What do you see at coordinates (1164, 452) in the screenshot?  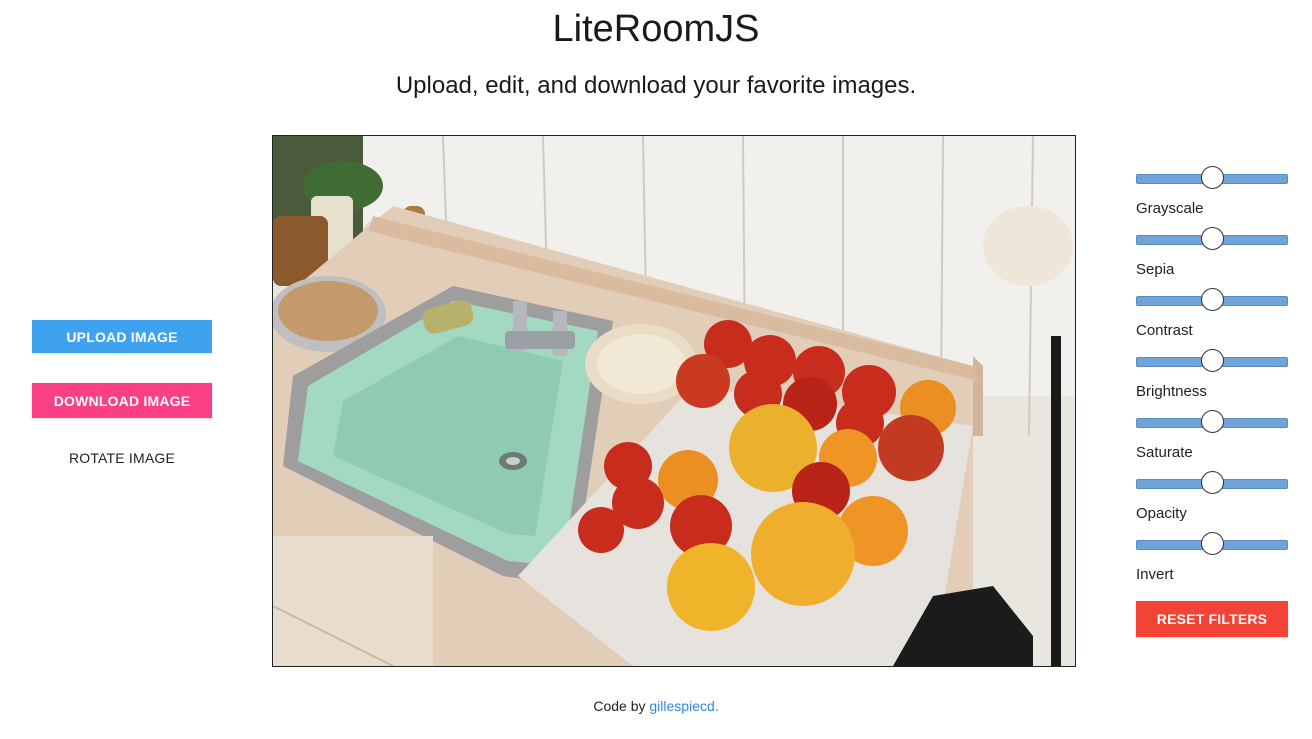 I see `saturate-label: Saturate` at bounding box center [1164, 452].